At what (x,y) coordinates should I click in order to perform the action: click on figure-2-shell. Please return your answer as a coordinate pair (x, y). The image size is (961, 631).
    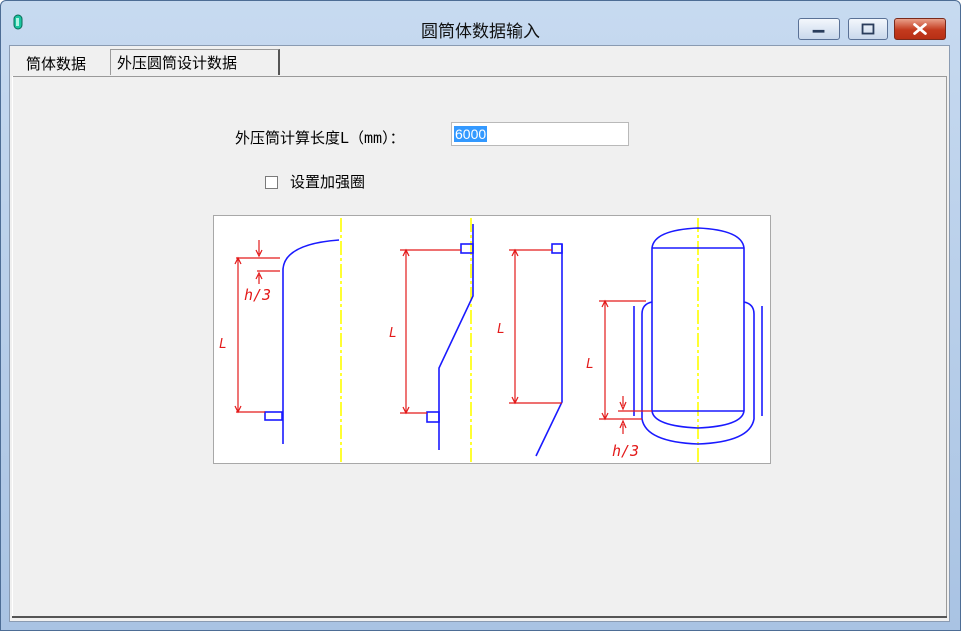
    Looking at the image, I should click on (450, 337).